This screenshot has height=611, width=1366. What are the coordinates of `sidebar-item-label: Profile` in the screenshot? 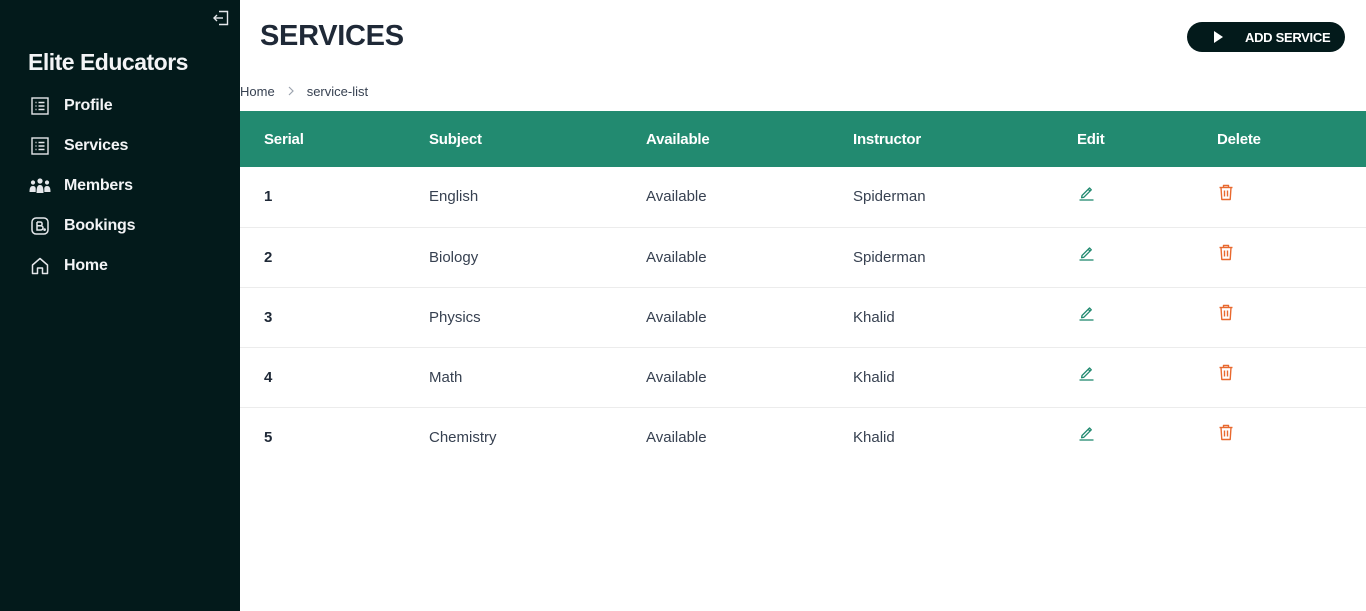 It's located at (88, 105).